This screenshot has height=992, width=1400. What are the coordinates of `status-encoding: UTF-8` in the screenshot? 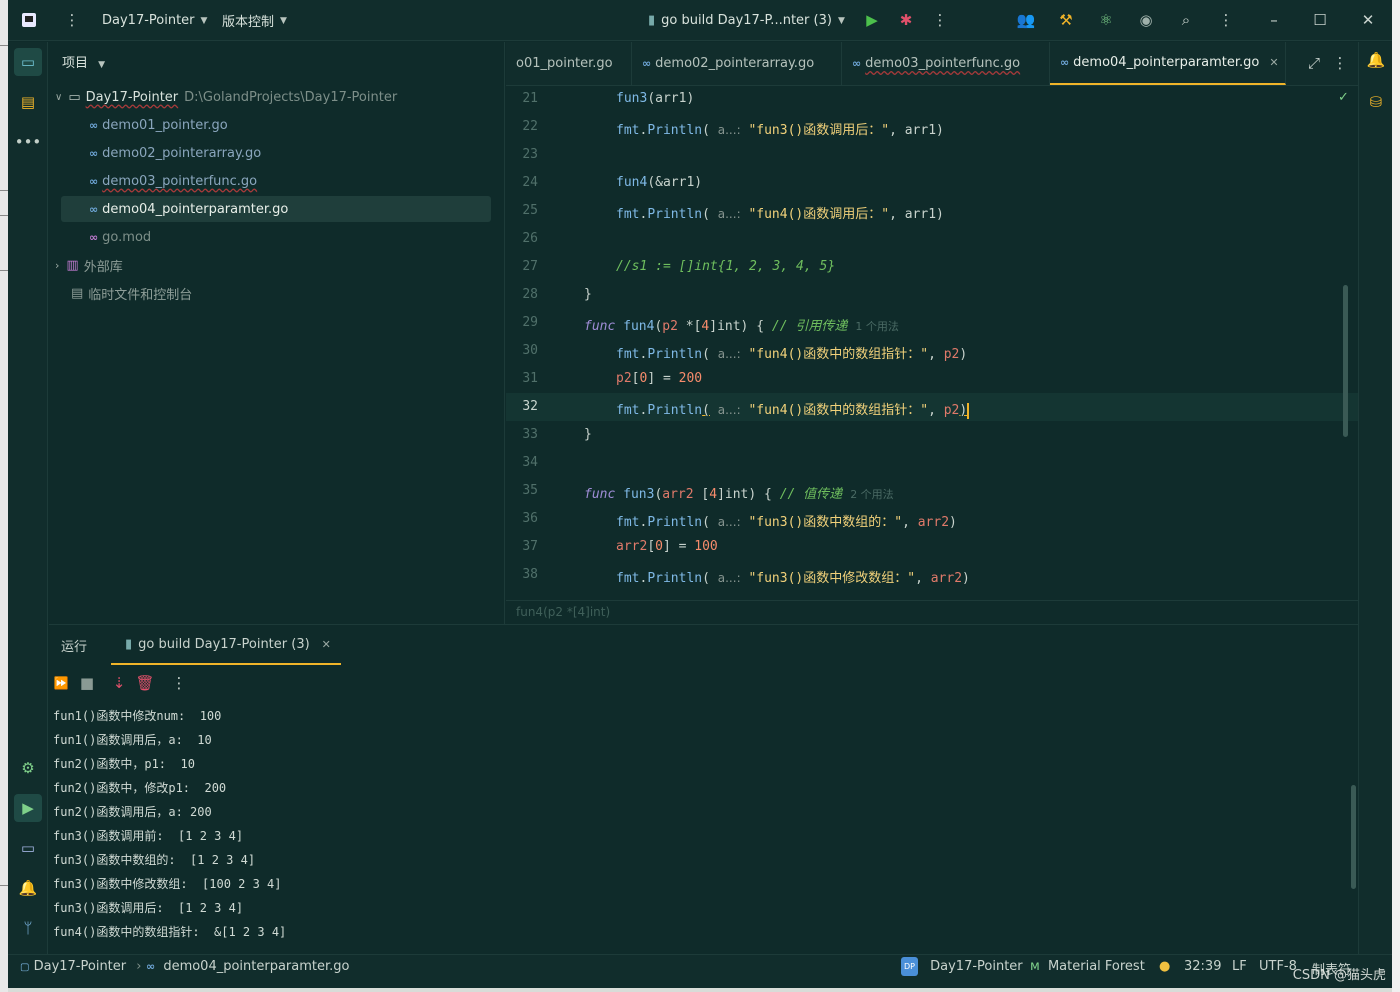 It's located at (1278, 966).